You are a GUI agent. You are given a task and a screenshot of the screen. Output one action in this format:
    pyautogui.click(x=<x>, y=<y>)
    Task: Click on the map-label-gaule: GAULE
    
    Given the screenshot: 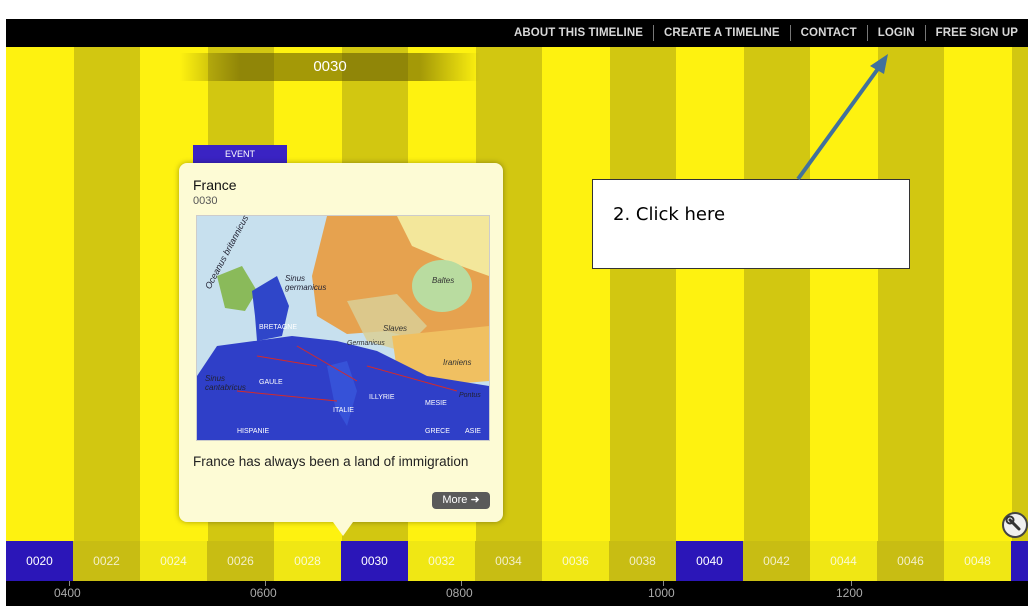 What is the action you would take?
    pyautogui.click(x=271, y=382)
    